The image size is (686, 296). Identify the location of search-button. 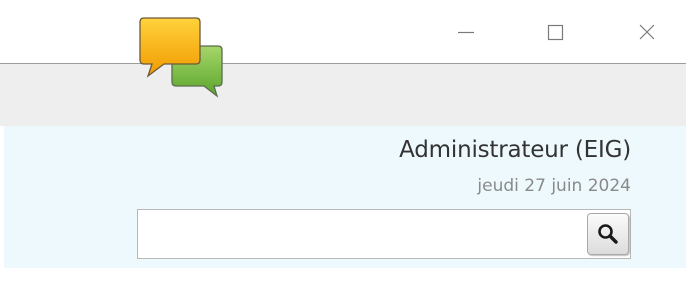
(608, 234).